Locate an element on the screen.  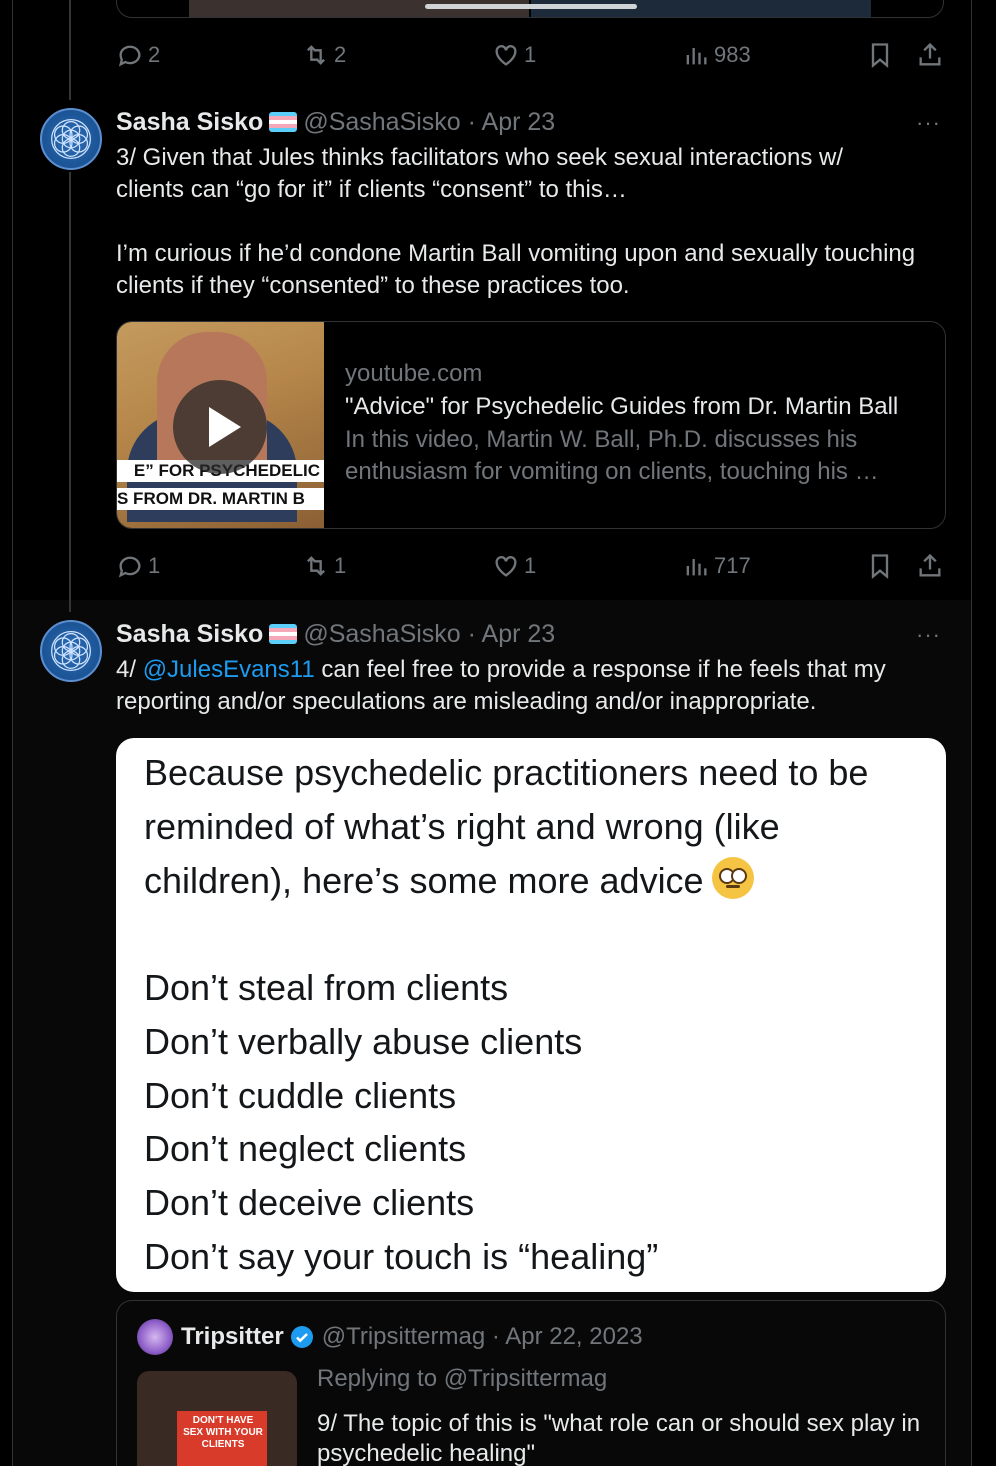
reply-count: 1 is located at coordinates (154, 565).